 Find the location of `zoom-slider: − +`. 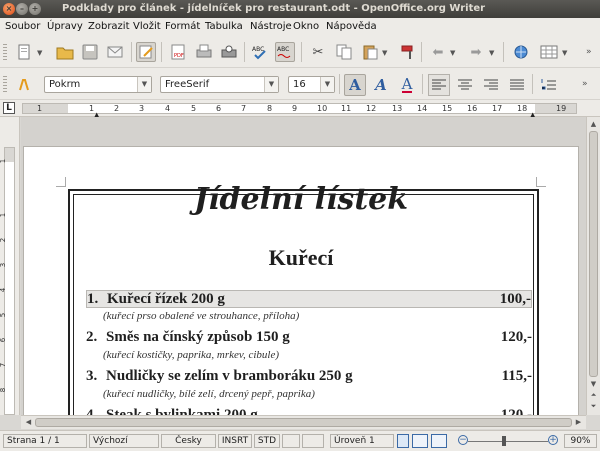

zoom-slider: − + is located at coordinates (508, 441).